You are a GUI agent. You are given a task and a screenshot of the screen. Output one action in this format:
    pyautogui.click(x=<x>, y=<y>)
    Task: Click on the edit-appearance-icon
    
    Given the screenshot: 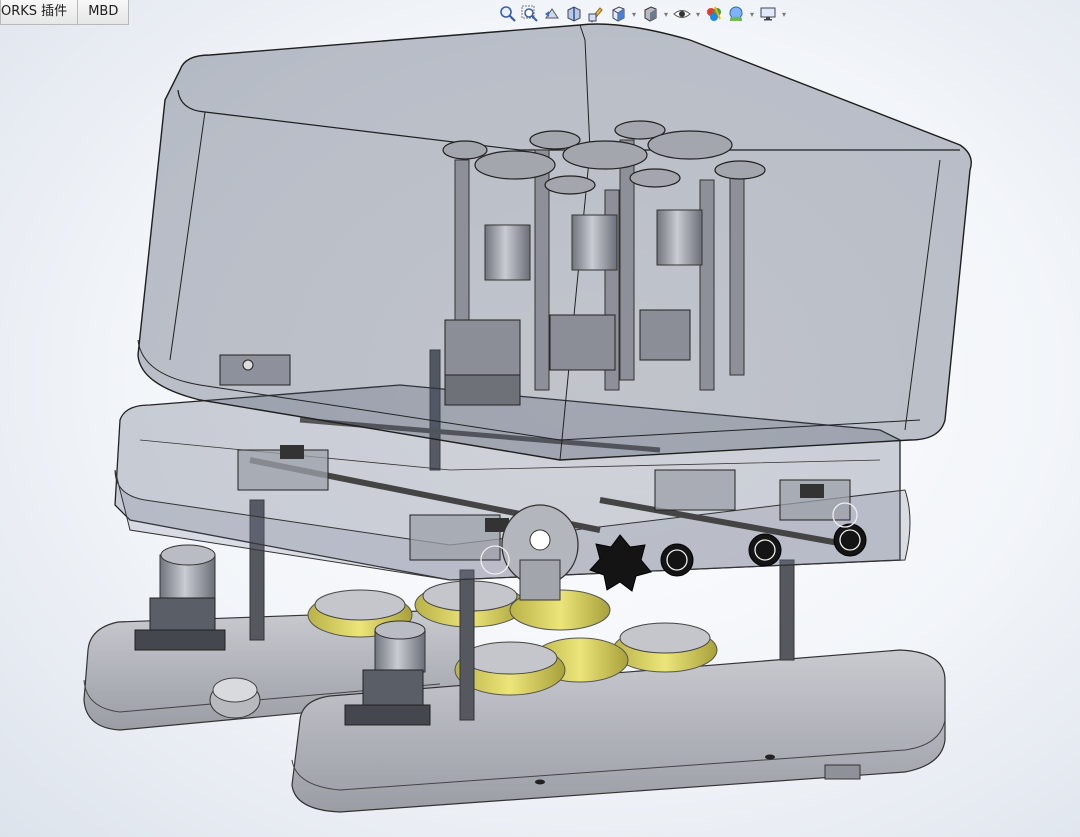 What is the action you would take?
    pyautogui.click(x=714, y=14)
    